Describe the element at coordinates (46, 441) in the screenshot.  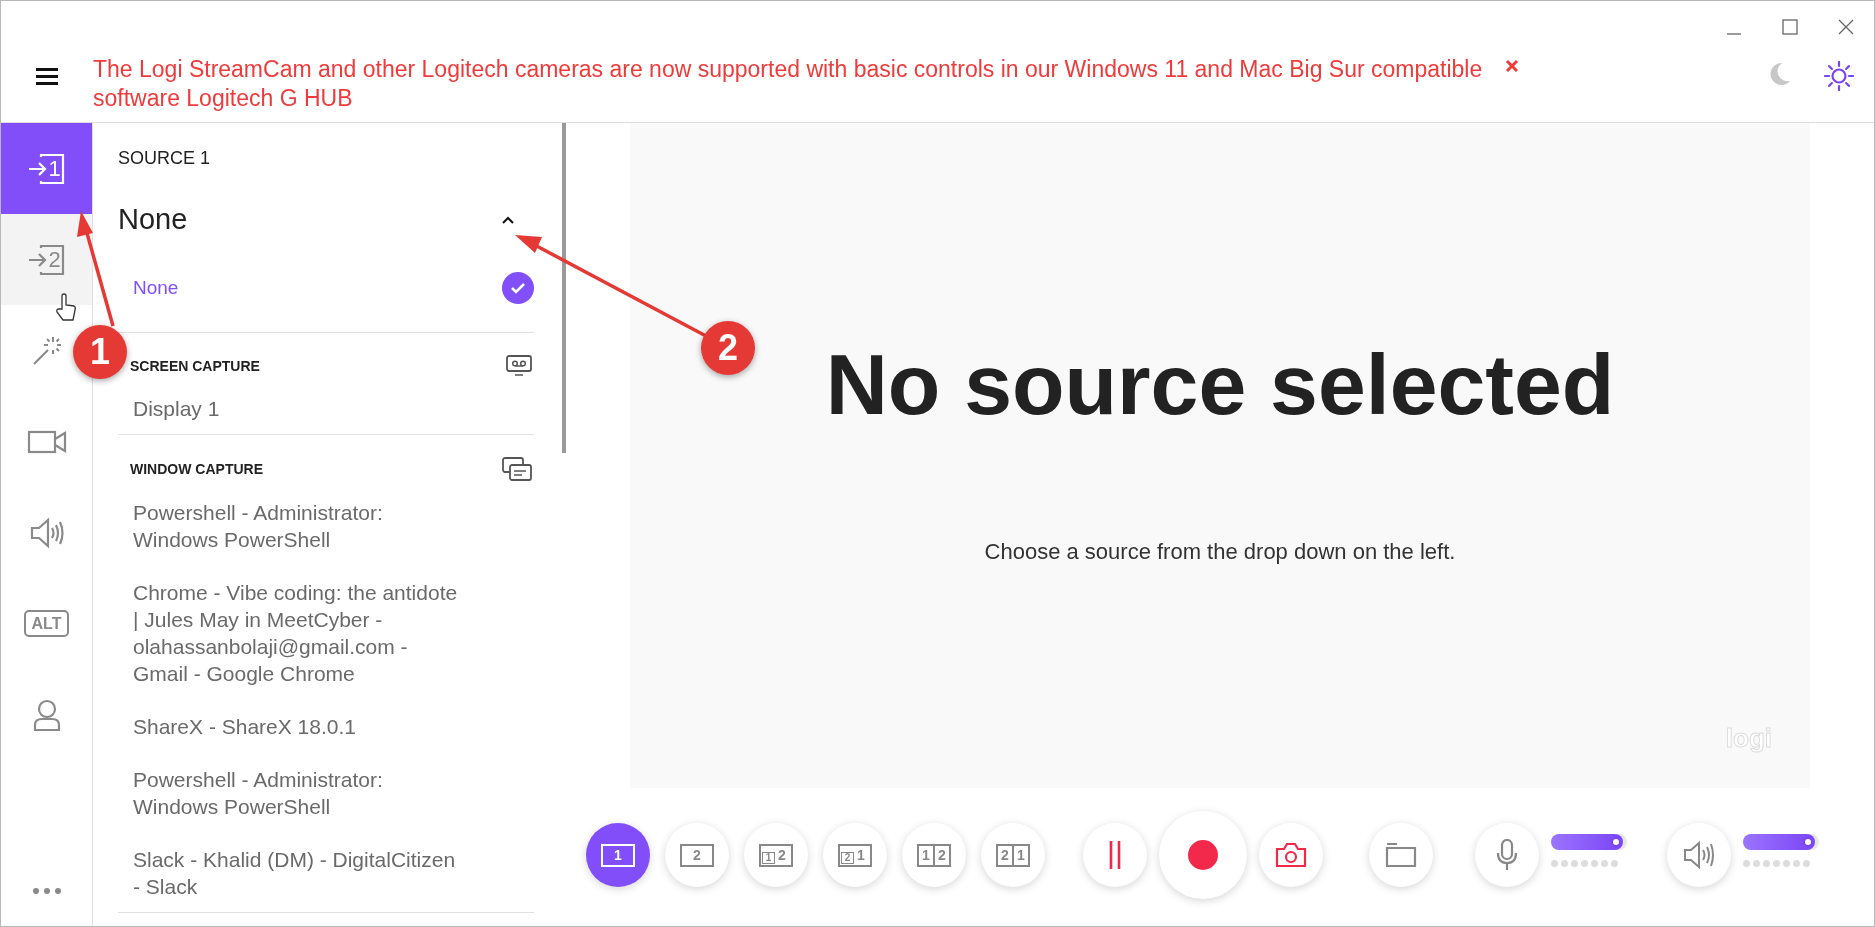
I see `video-camera-icon` at that location.